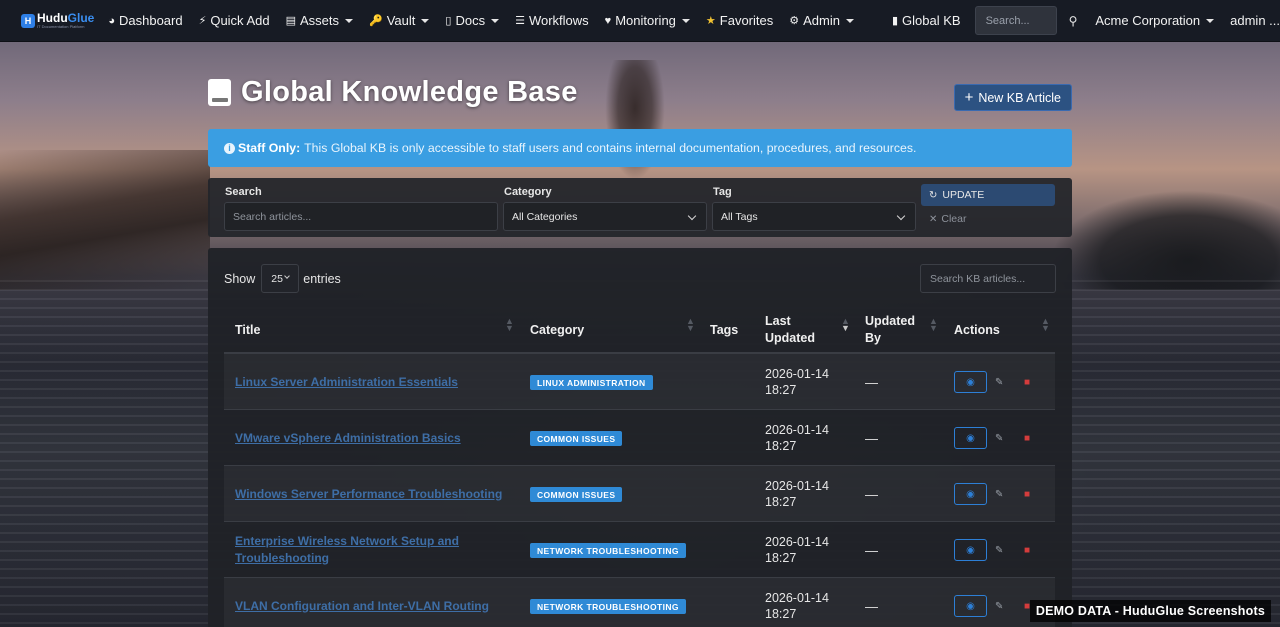 The height and width of the screenshot is (627, 1280). I want to click on search-icon: ⚲, so click(1073, 21).